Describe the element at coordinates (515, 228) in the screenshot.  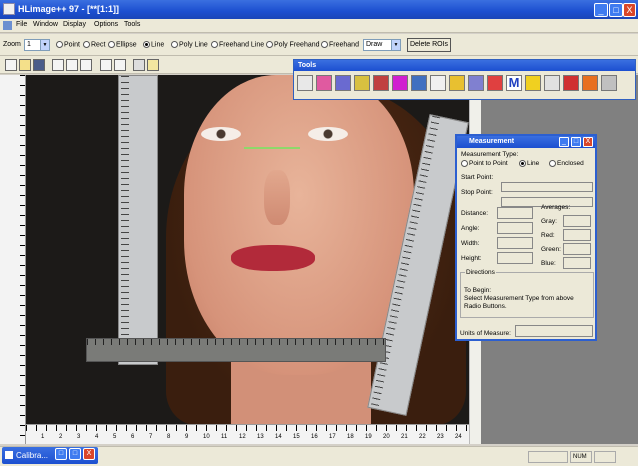
I see `angle-field` at that location.